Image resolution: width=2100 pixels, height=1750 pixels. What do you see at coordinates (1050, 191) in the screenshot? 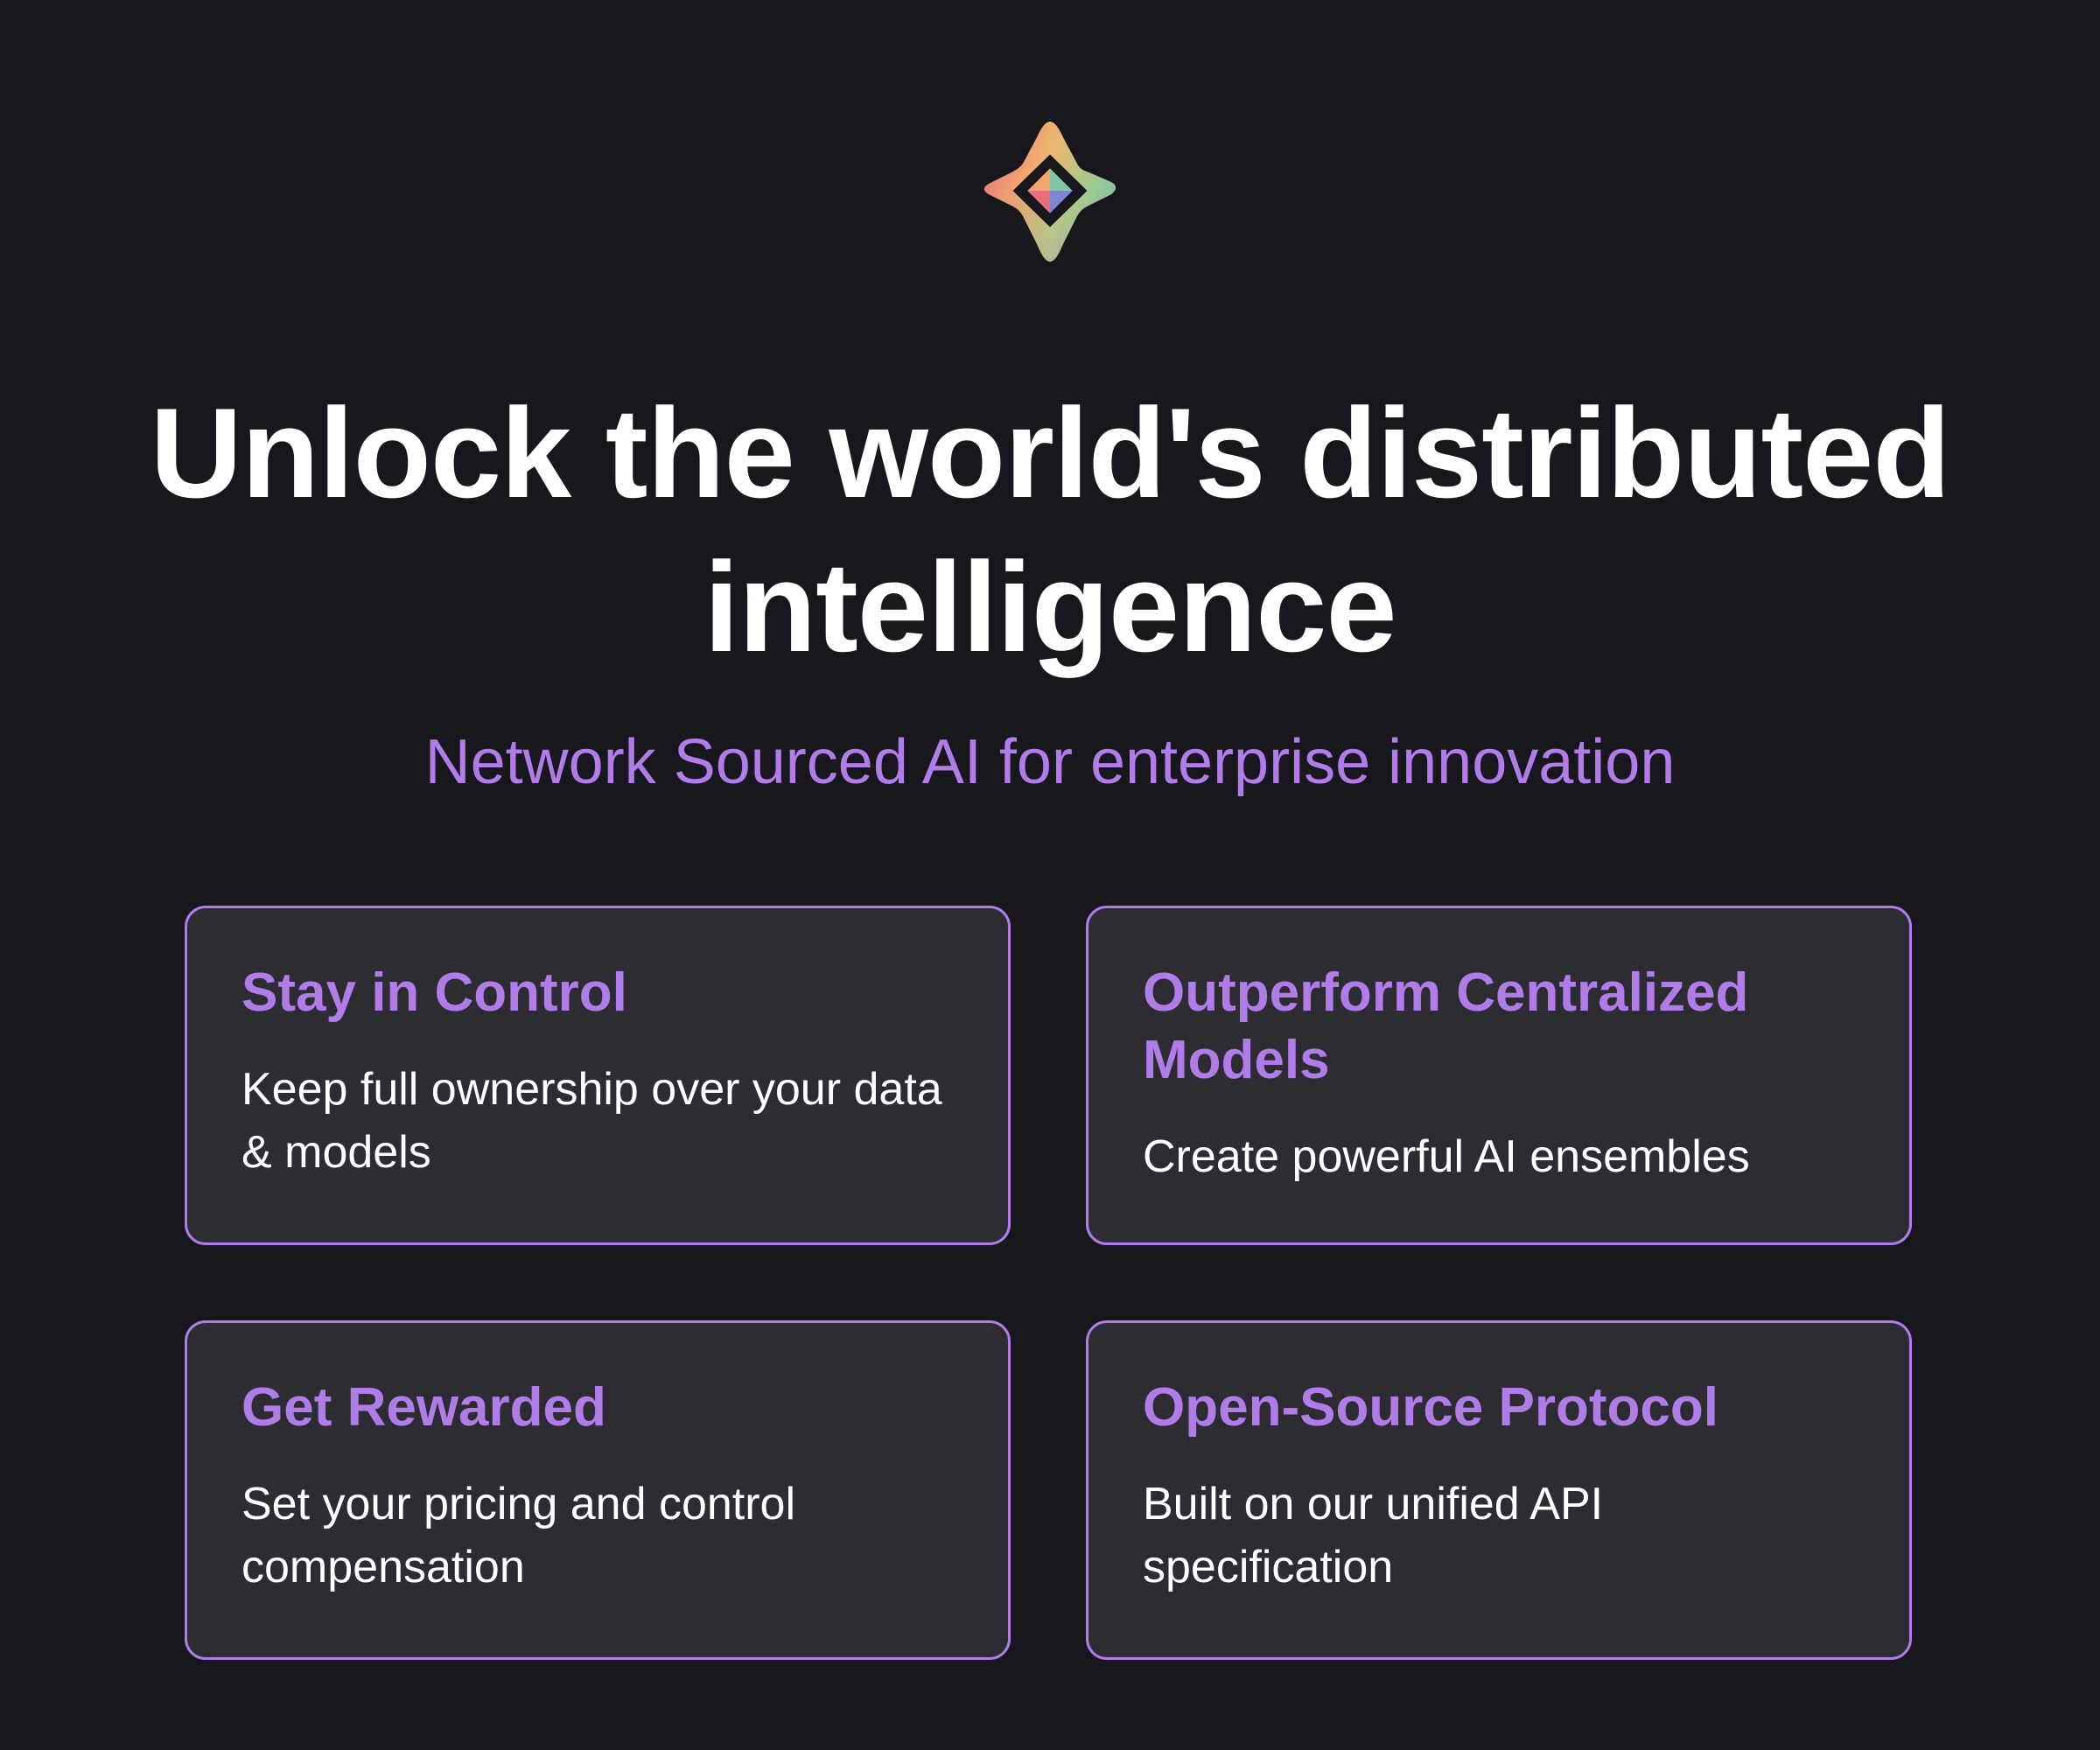
I see `brand-logo-icon` at bounding box center [1050, 191].